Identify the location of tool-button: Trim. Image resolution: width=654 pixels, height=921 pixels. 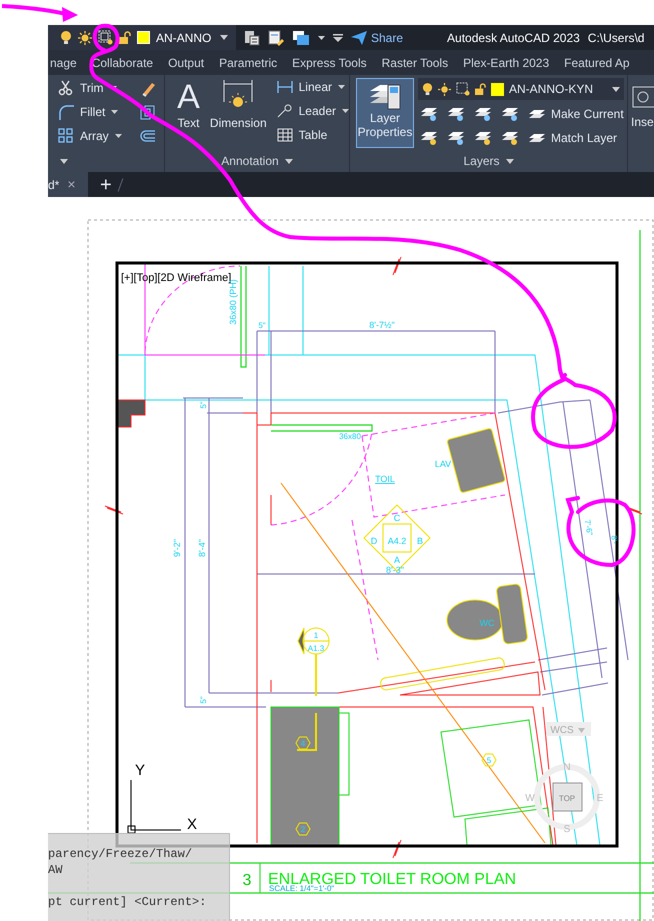
(94, 88).